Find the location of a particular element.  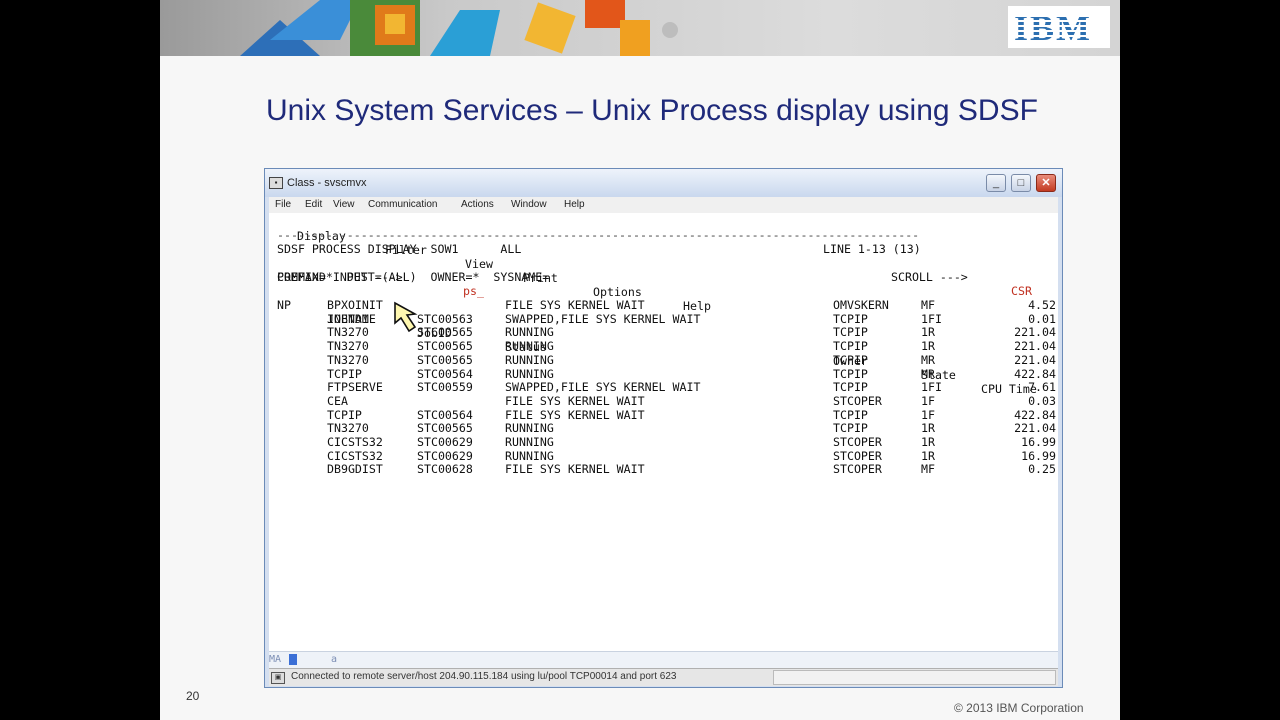

row-cpu: 0.01 is located at coordinates (1042, 318).